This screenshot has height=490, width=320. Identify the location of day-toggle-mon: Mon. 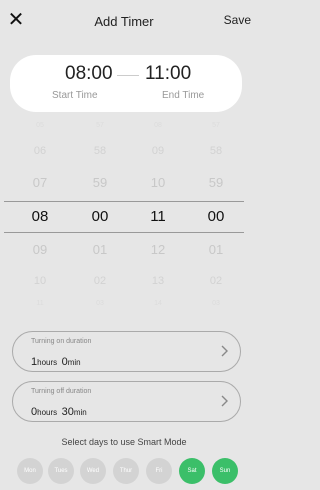
(30, 471).